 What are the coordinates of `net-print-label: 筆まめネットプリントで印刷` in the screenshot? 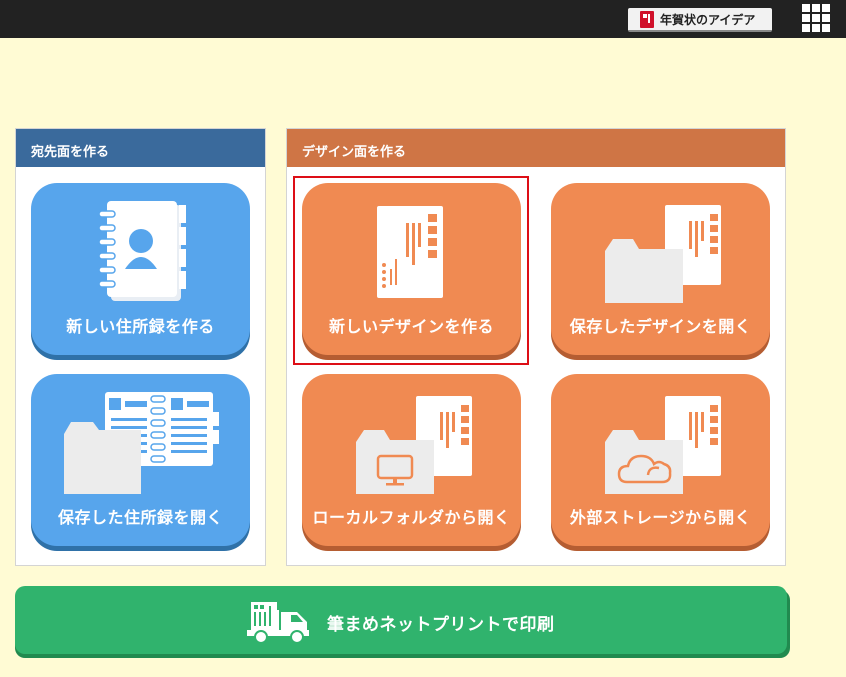 It's located at (441, 625).